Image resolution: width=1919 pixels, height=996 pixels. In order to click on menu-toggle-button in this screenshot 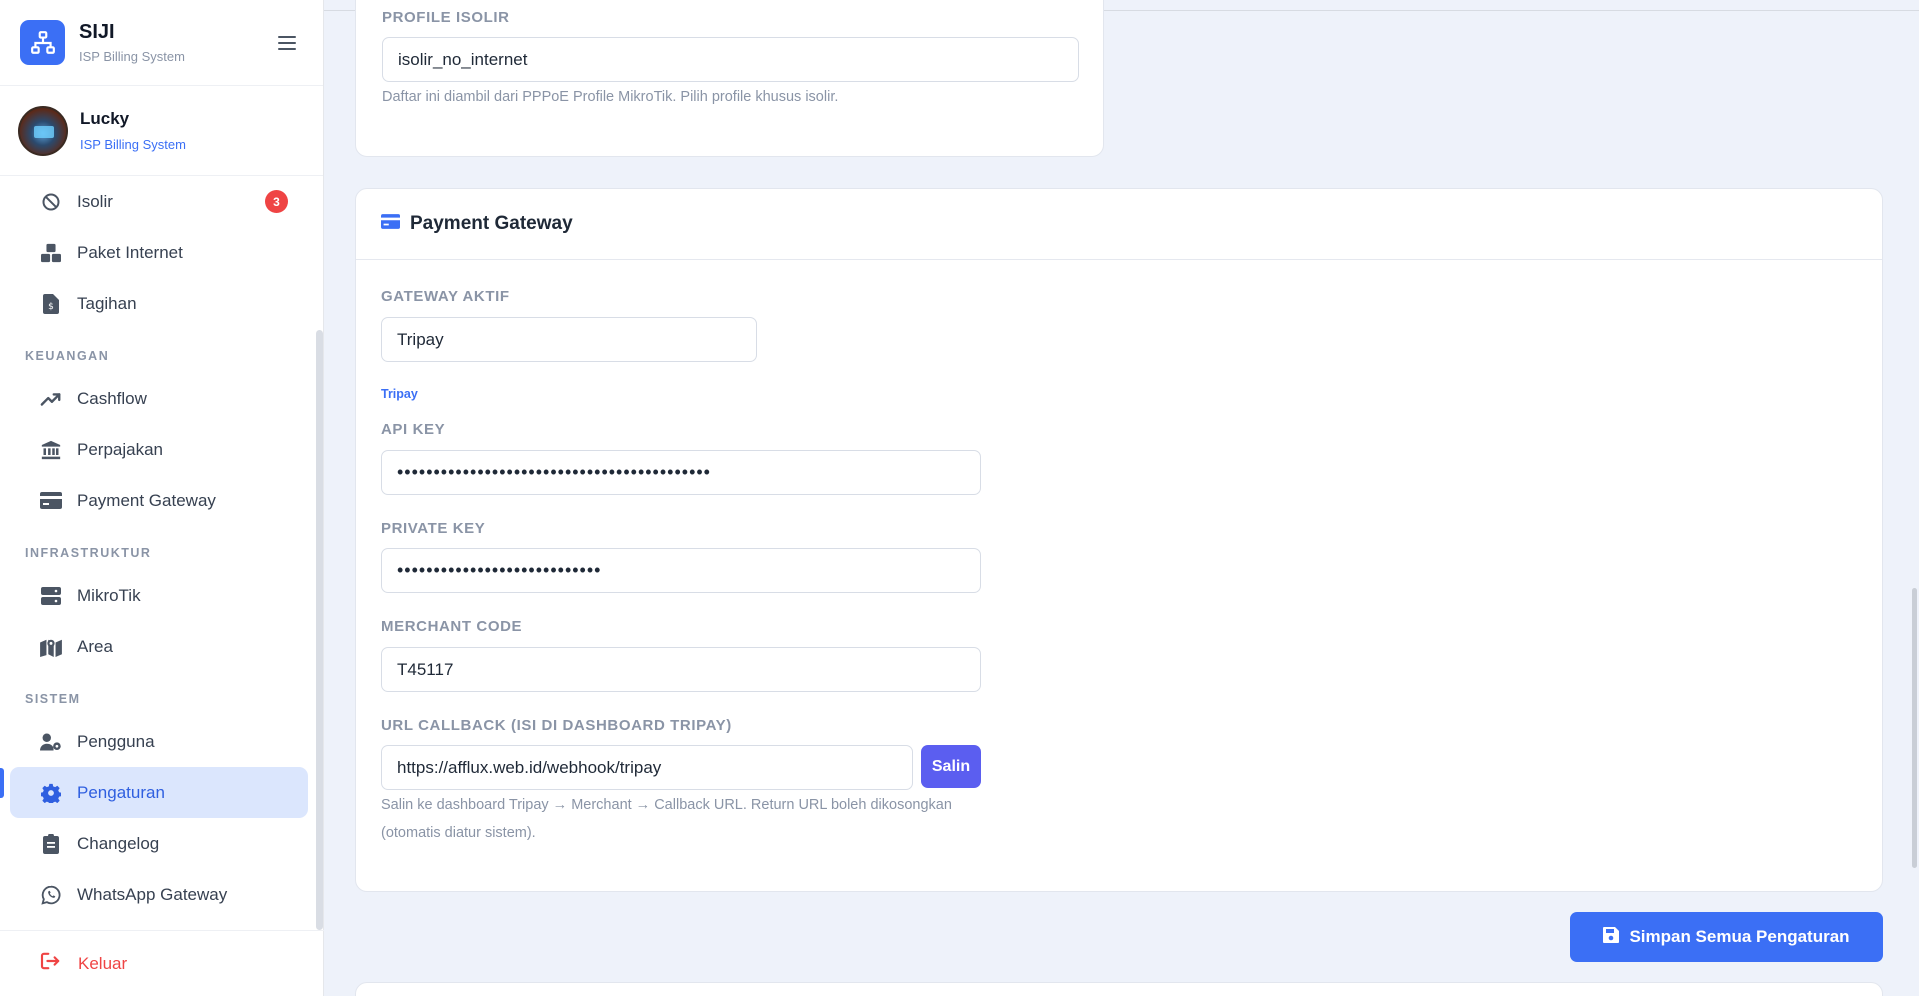, I will do `click(287, 43)`.